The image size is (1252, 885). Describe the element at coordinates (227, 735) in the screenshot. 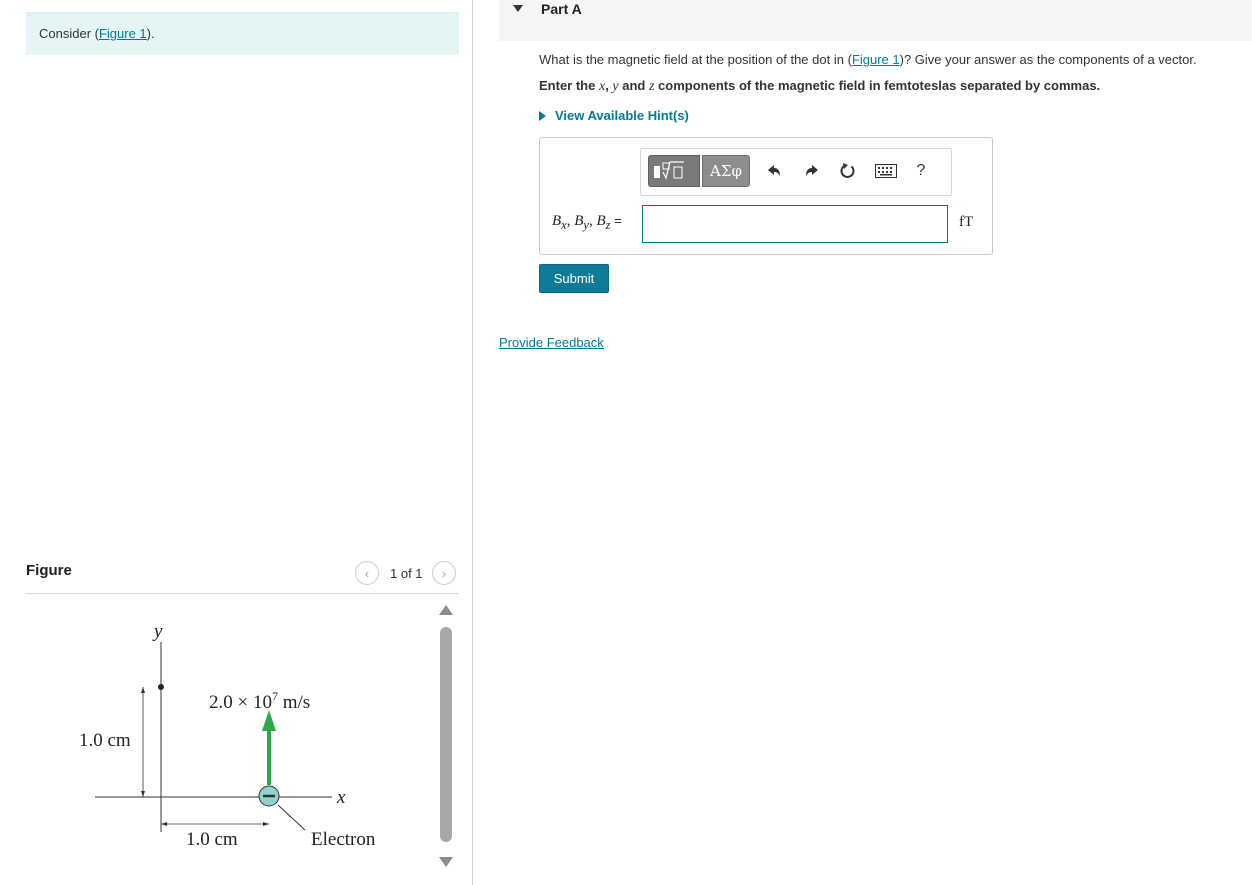

I see `figure-diagram: y x 1.0 cm 1.0 cm 2.0 × 107 m/s Electron` at that location.